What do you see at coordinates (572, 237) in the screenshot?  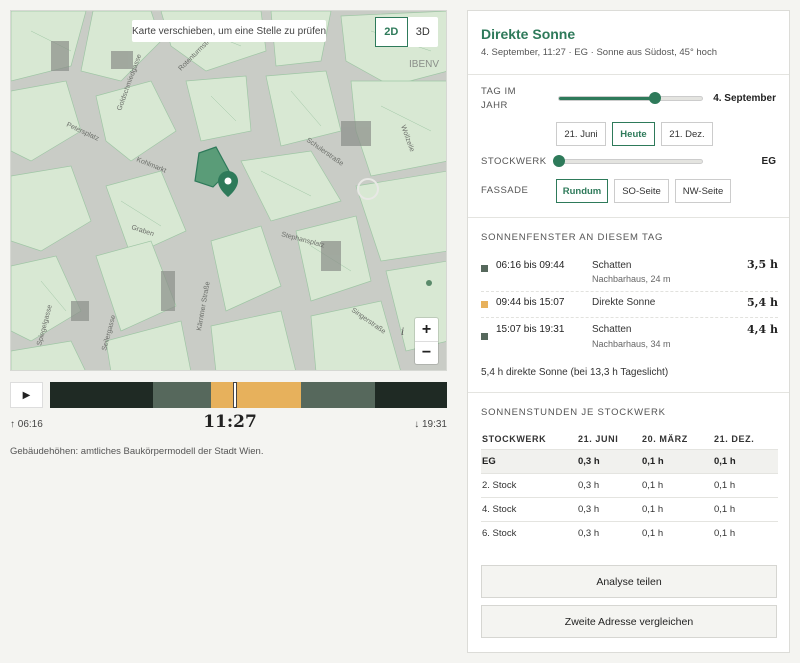 I see `windows-title: Sonnenfenster an diesem Tag` at bounding box center [572, 237].